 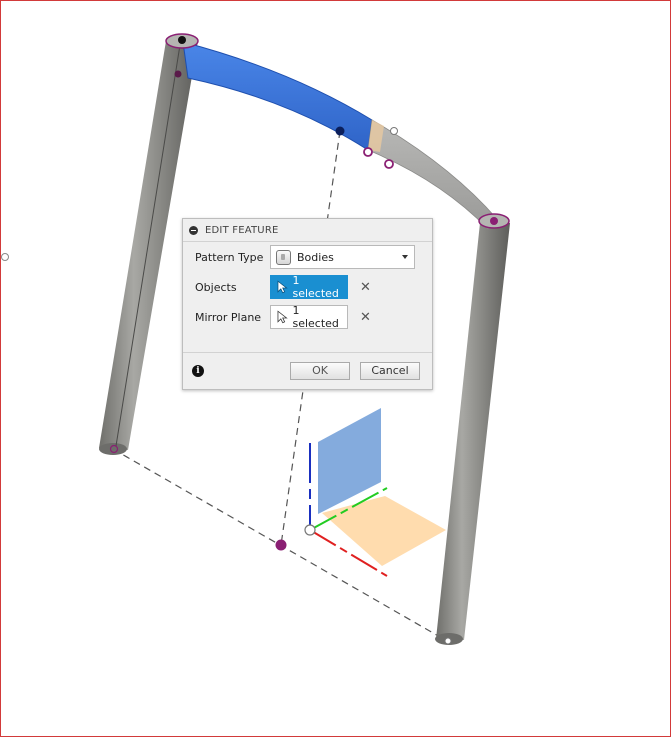 I want to click on xz-plane, so click(x=384, y=531).